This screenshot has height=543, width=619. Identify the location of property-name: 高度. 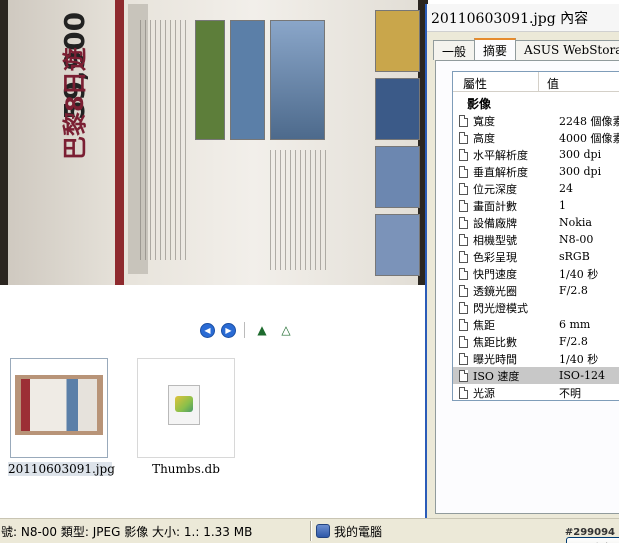
(484, 138).